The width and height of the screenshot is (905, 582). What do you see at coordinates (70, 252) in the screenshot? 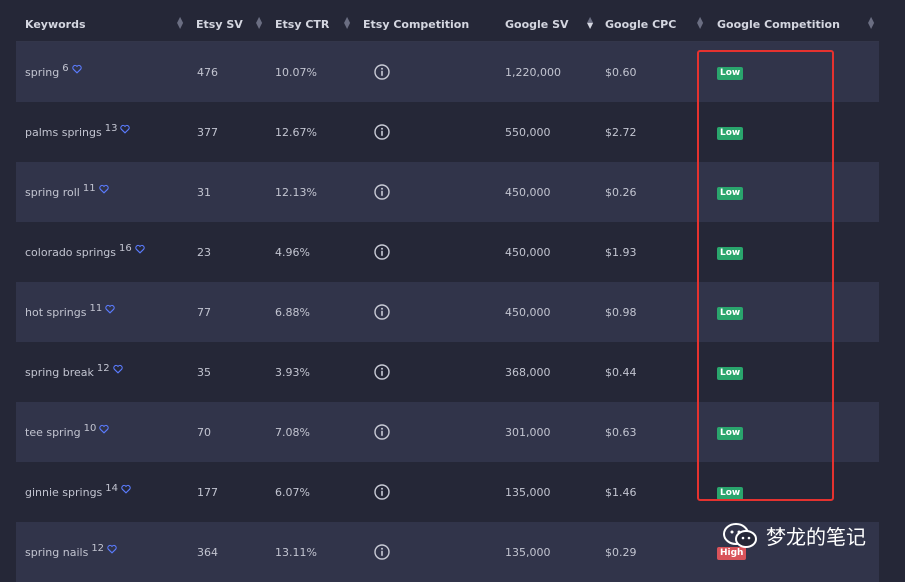
I see `keyword-text: colorado springs` at bounding box center [70, 252].